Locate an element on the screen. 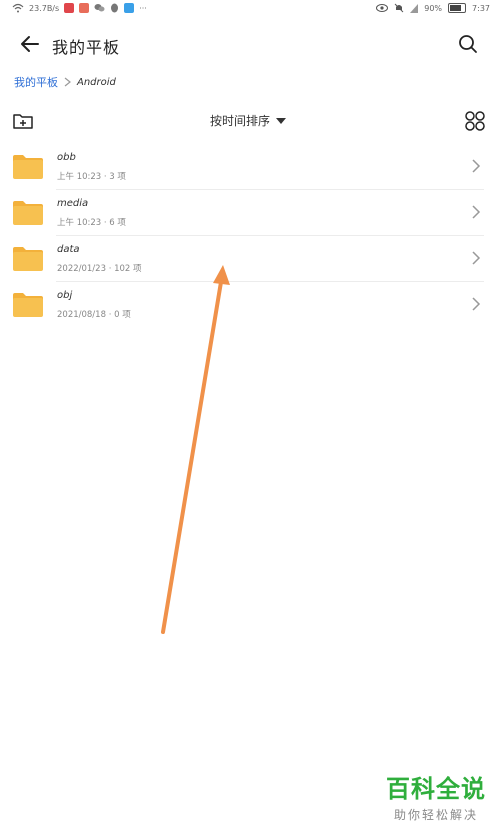 The width and height of the screenshot is (500, 833). watermark: 百科全说 助你轻松解决 is located at coordinates (436, 796).